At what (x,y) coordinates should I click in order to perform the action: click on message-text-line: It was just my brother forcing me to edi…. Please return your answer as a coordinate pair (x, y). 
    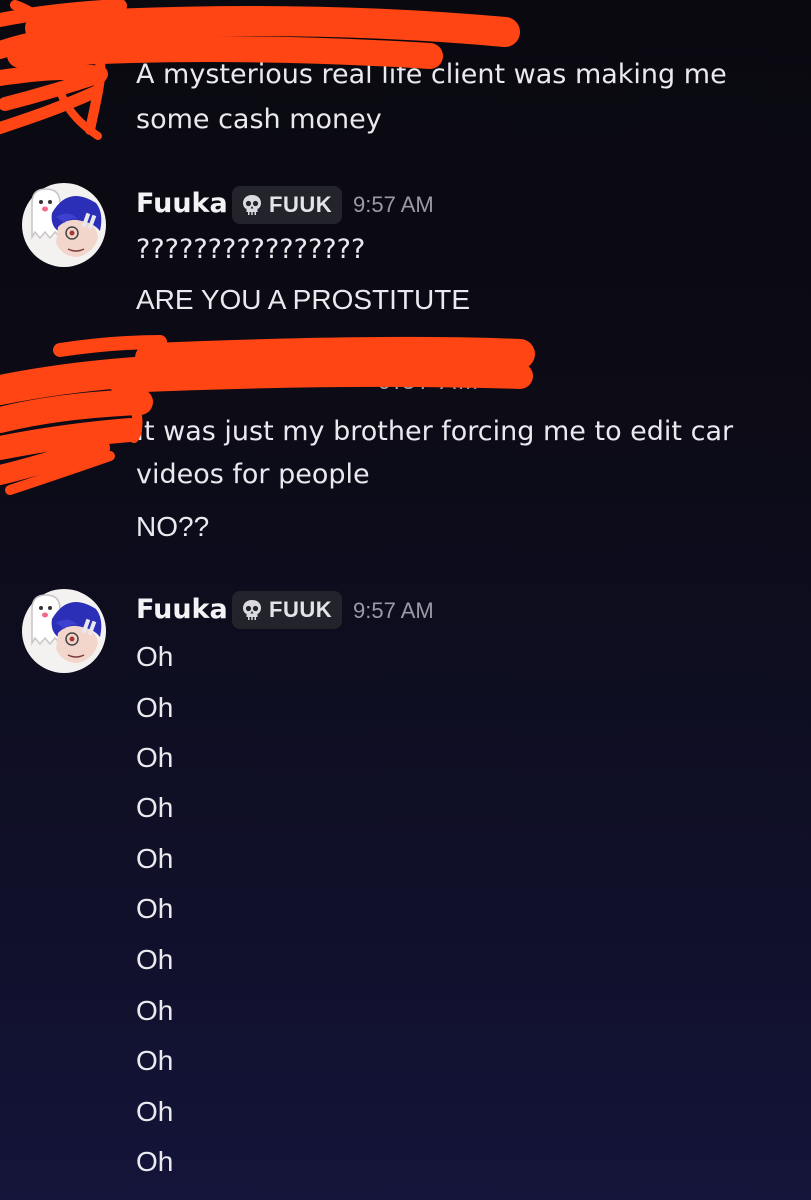
    Looking at the image, I should click on (435, 431).